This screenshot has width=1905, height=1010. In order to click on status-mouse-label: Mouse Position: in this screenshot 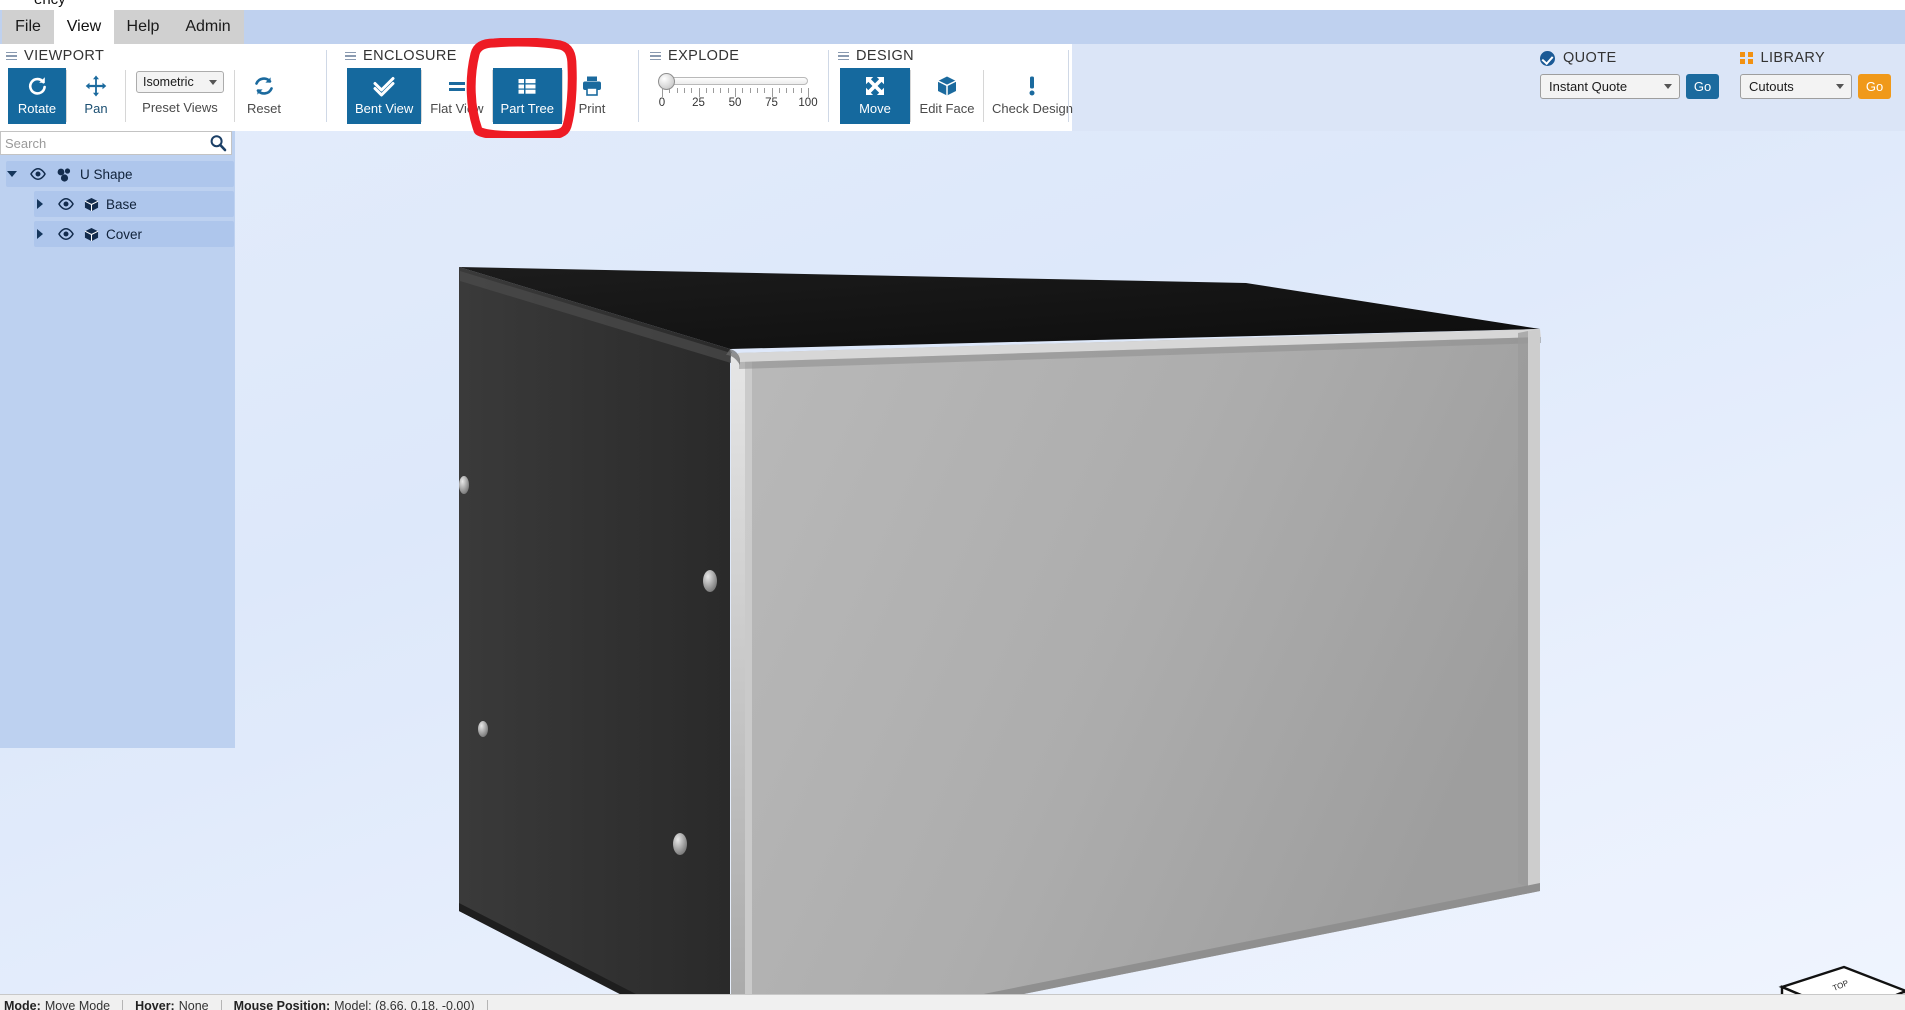, I will do `click(282, 1004)`.